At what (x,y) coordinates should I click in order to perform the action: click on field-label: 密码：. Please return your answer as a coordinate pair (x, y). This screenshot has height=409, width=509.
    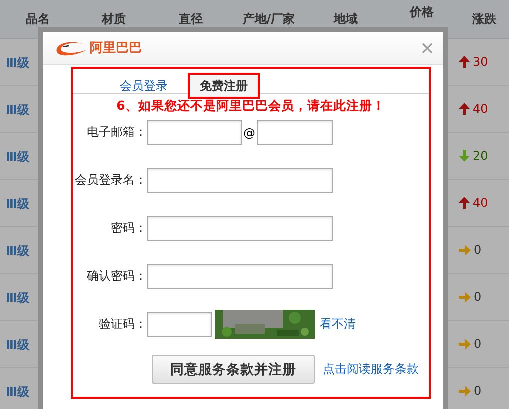
    Looking at the image, I should click on (128, 228).